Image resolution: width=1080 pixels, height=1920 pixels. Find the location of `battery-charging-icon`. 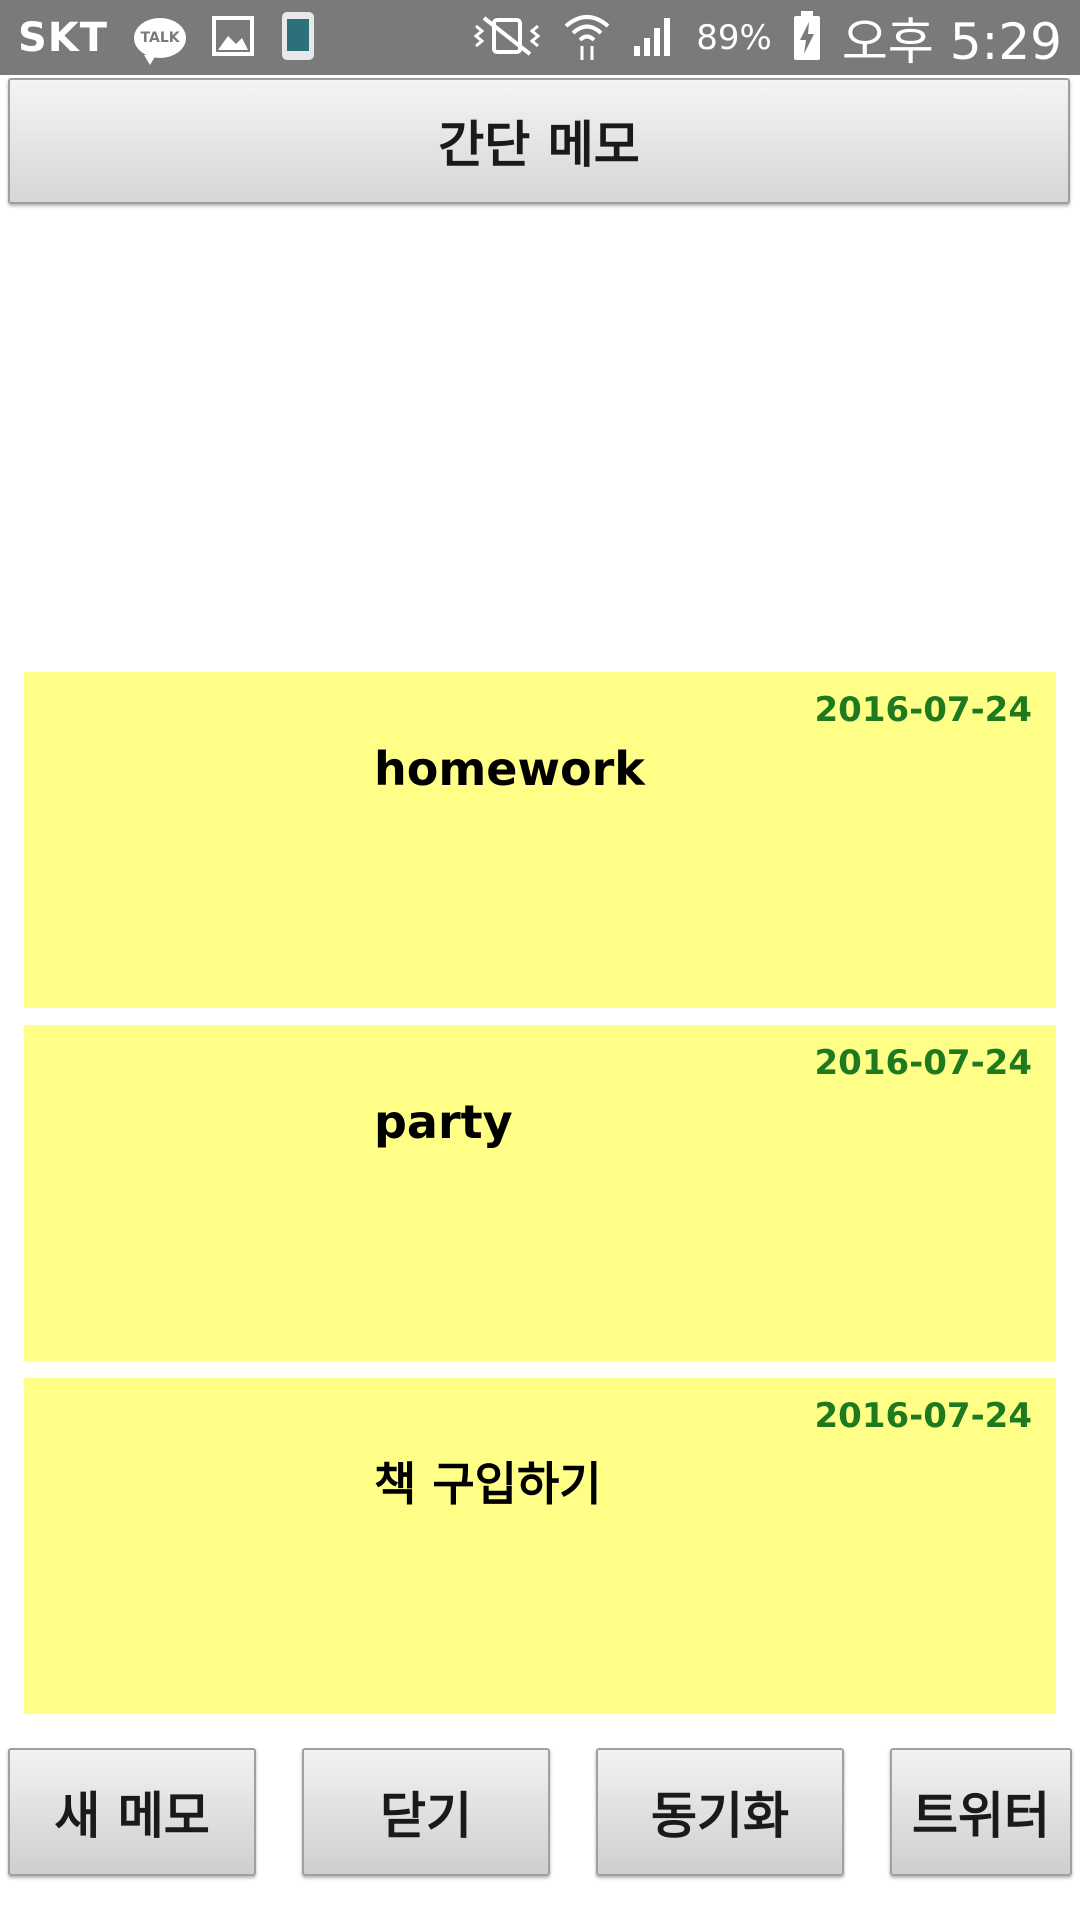

battery-charging-icon is located at coordinates (807, 38).